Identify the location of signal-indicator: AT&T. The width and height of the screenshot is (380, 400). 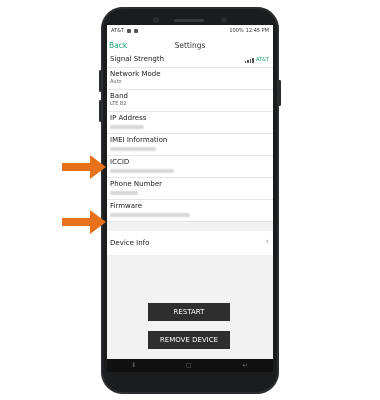
(256, 60).